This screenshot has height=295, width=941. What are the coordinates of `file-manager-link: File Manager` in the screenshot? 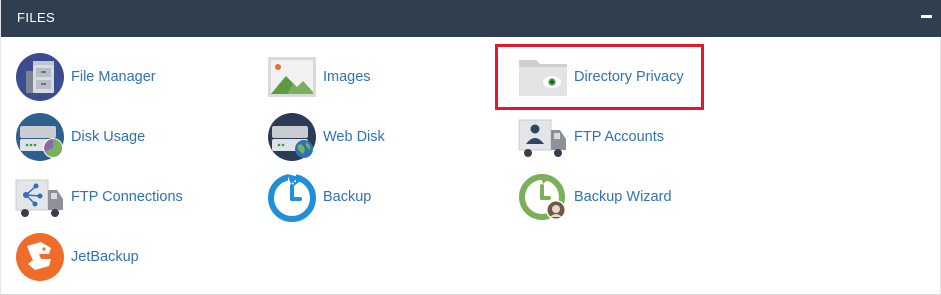 It's located at (85, 77).